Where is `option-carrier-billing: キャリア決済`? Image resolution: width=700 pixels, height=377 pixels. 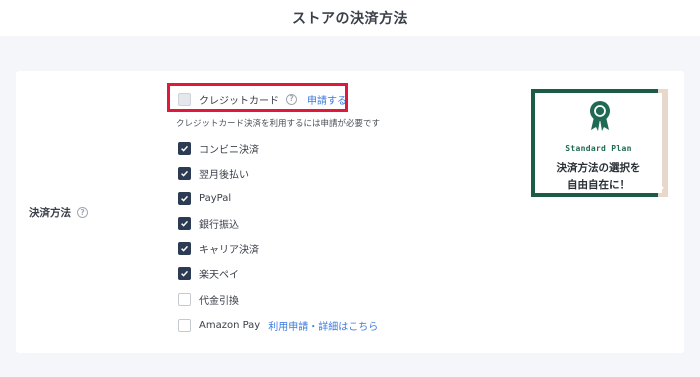 option-carrier-billing: キャリア決済 is located at coordinates (218, 248).